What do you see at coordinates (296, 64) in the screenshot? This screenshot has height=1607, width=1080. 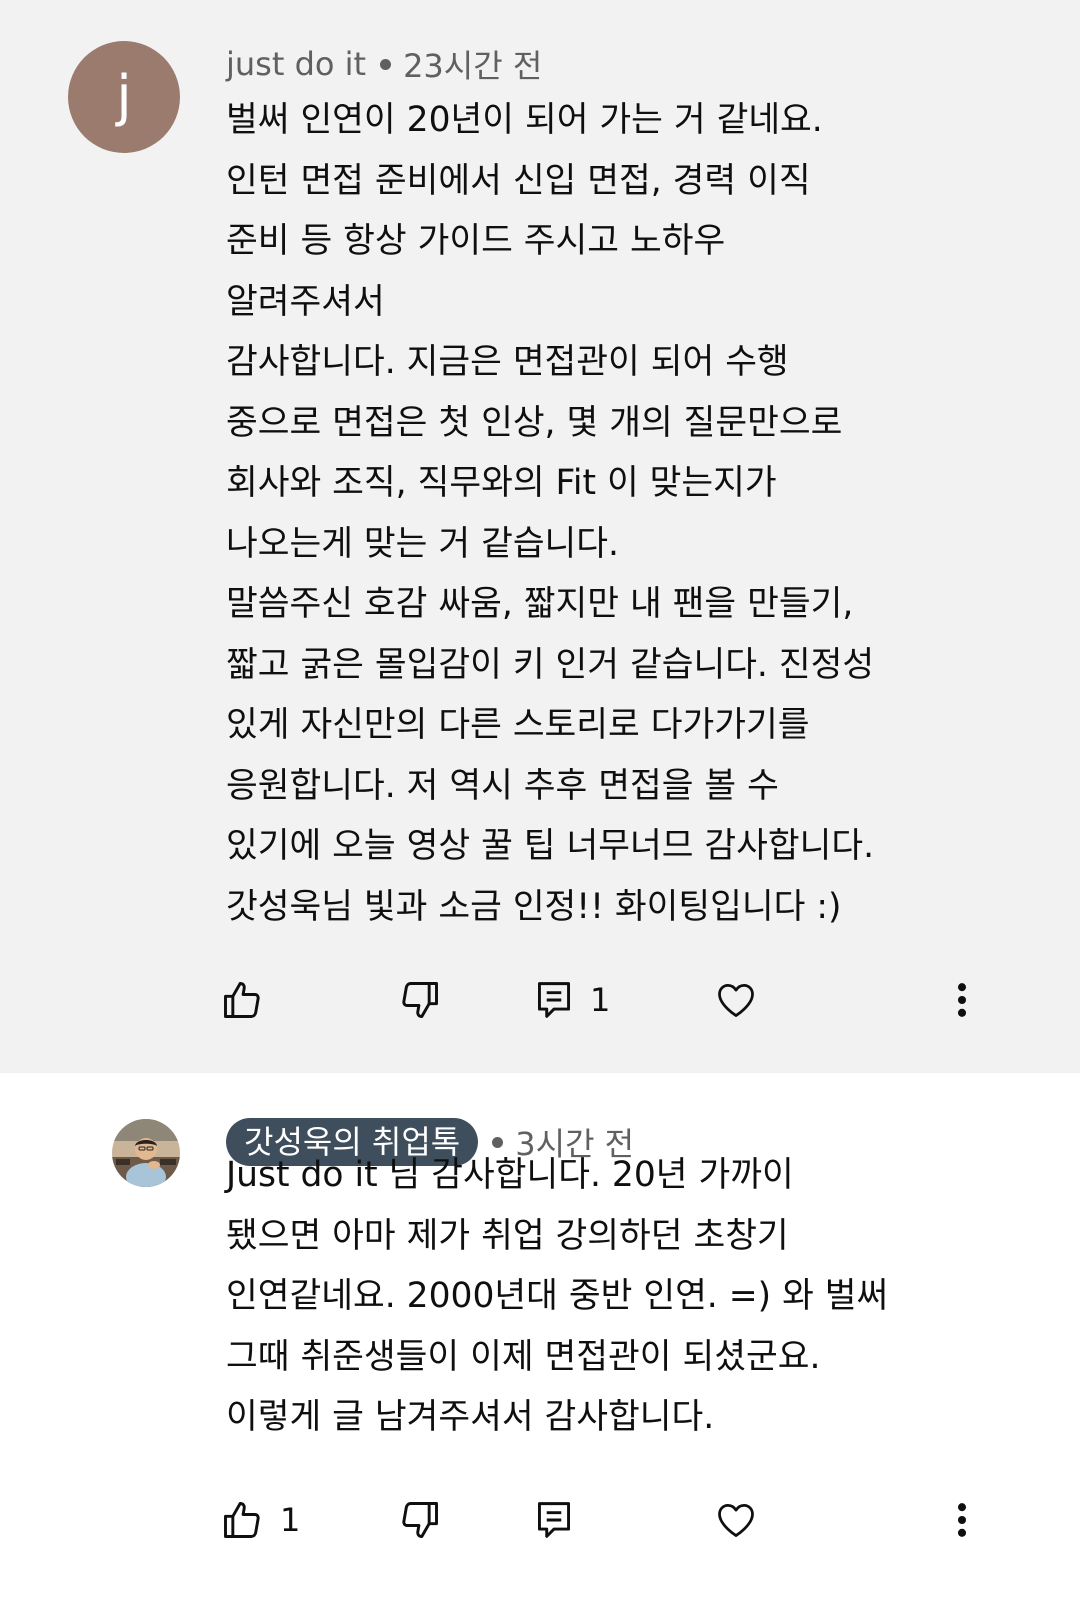 I see `author-name: just do it` at bounding box center [296, 64].